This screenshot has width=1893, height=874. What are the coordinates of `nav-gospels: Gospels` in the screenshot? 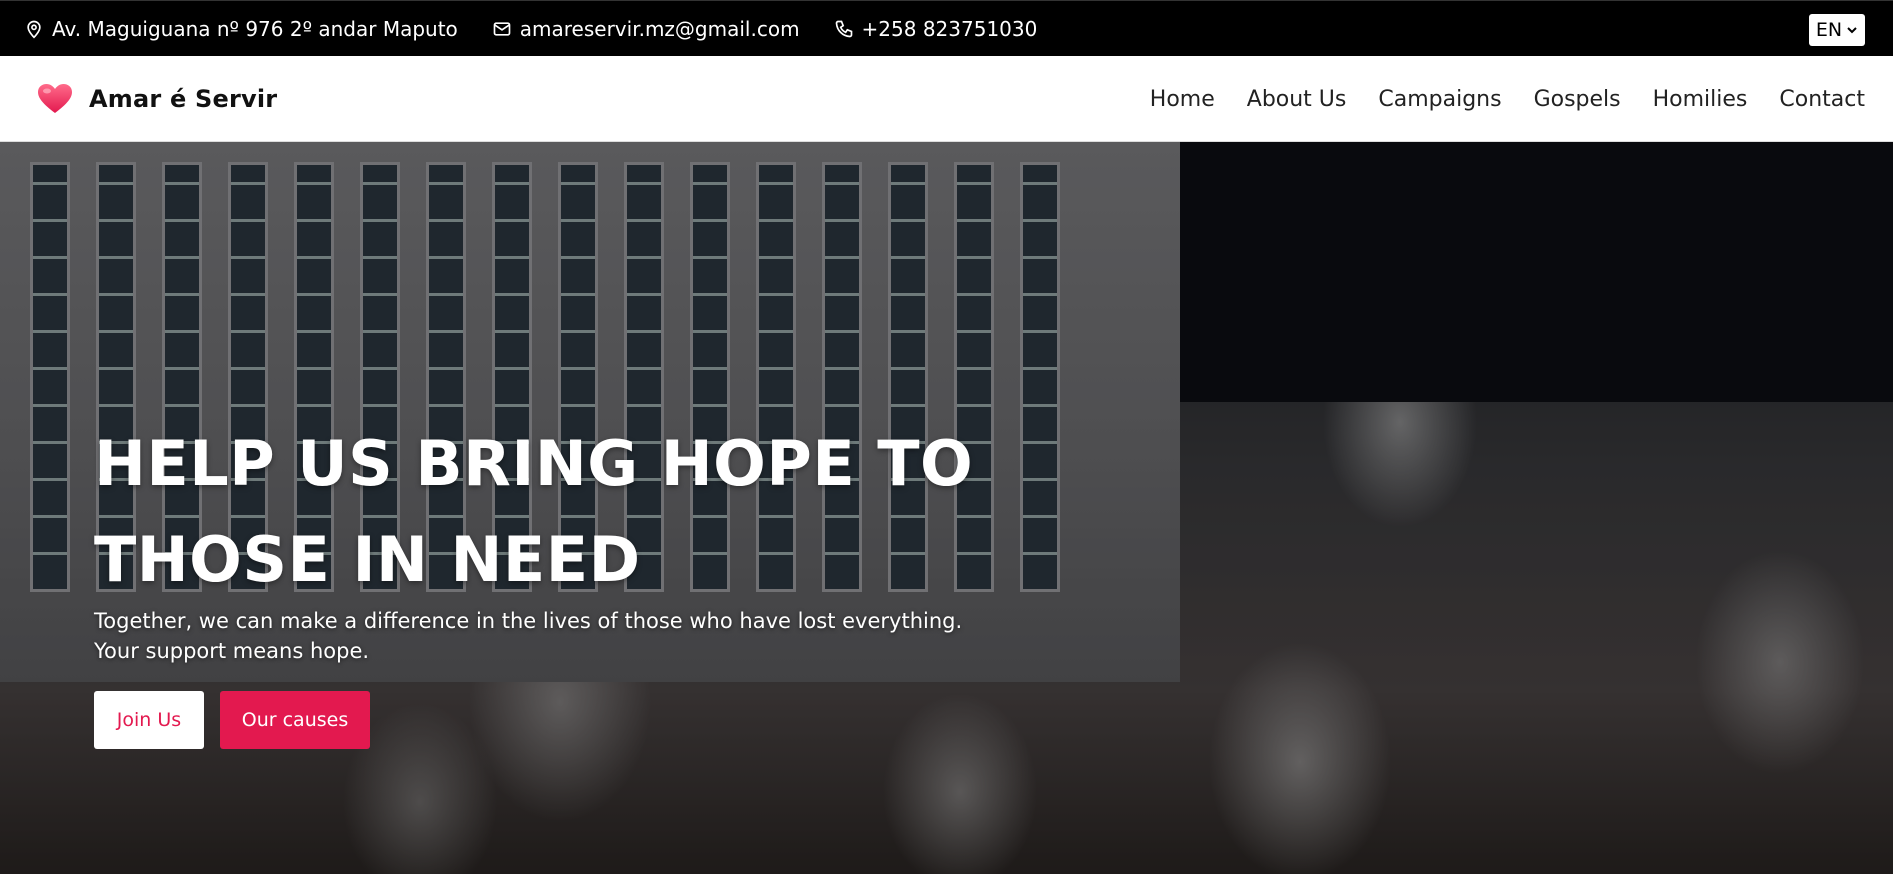 It's located at (1577, 99).